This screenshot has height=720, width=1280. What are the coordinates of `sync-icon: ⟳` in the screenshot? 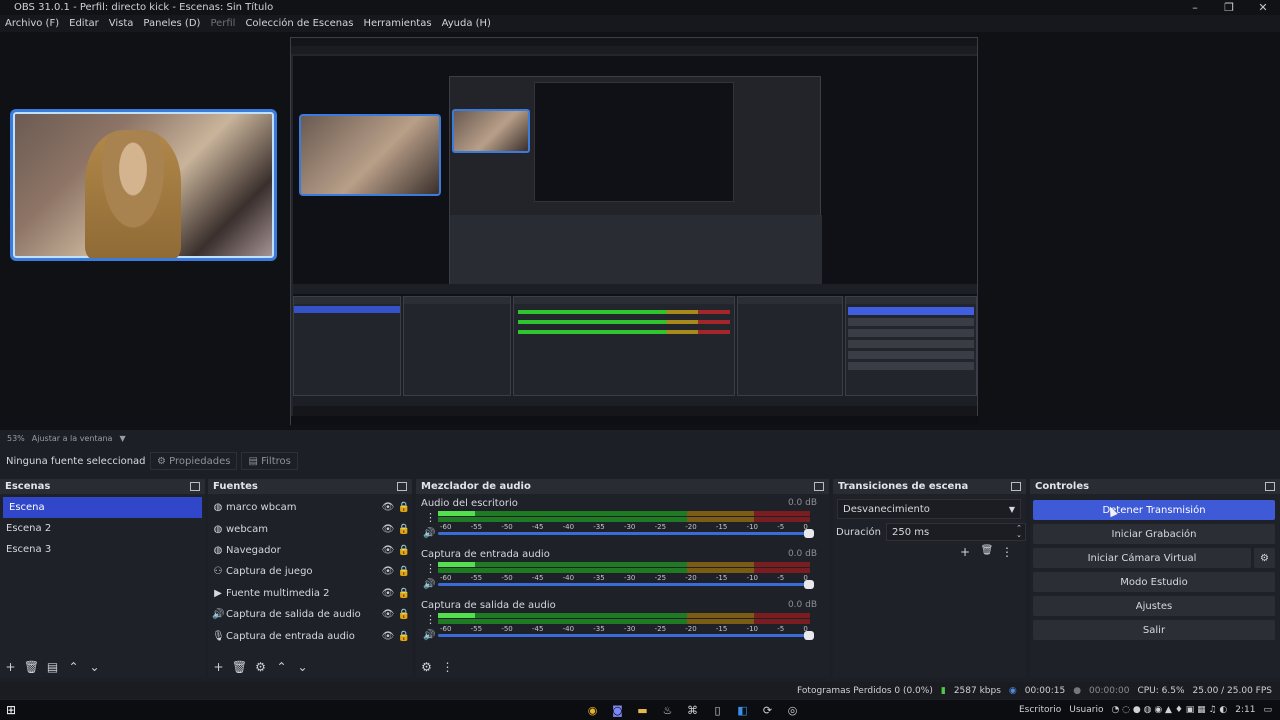 It's located at (767, 710).